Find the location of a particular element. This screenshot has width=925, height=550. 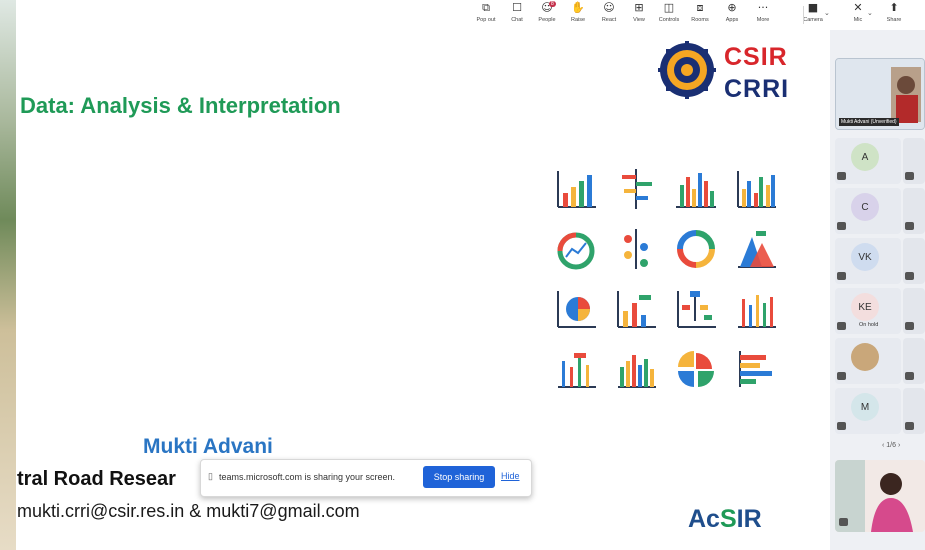

self-video is located at coordinates (880, 496).